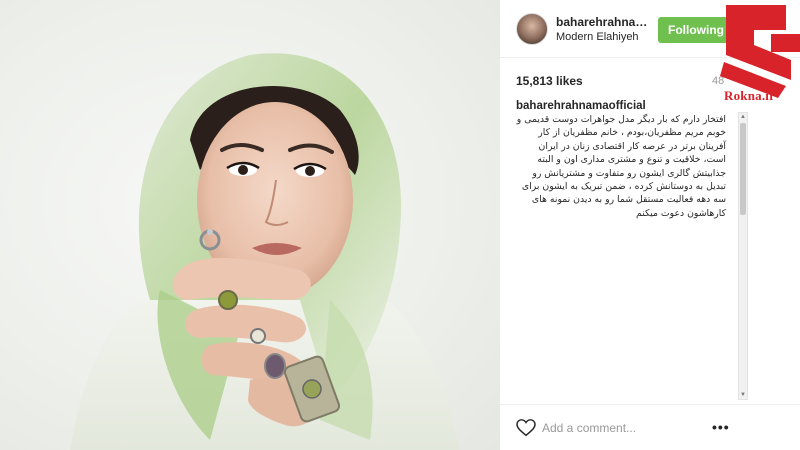 The height and width of the screenshot is (450, 800). I want to click on comment-input, so click(622, 428).